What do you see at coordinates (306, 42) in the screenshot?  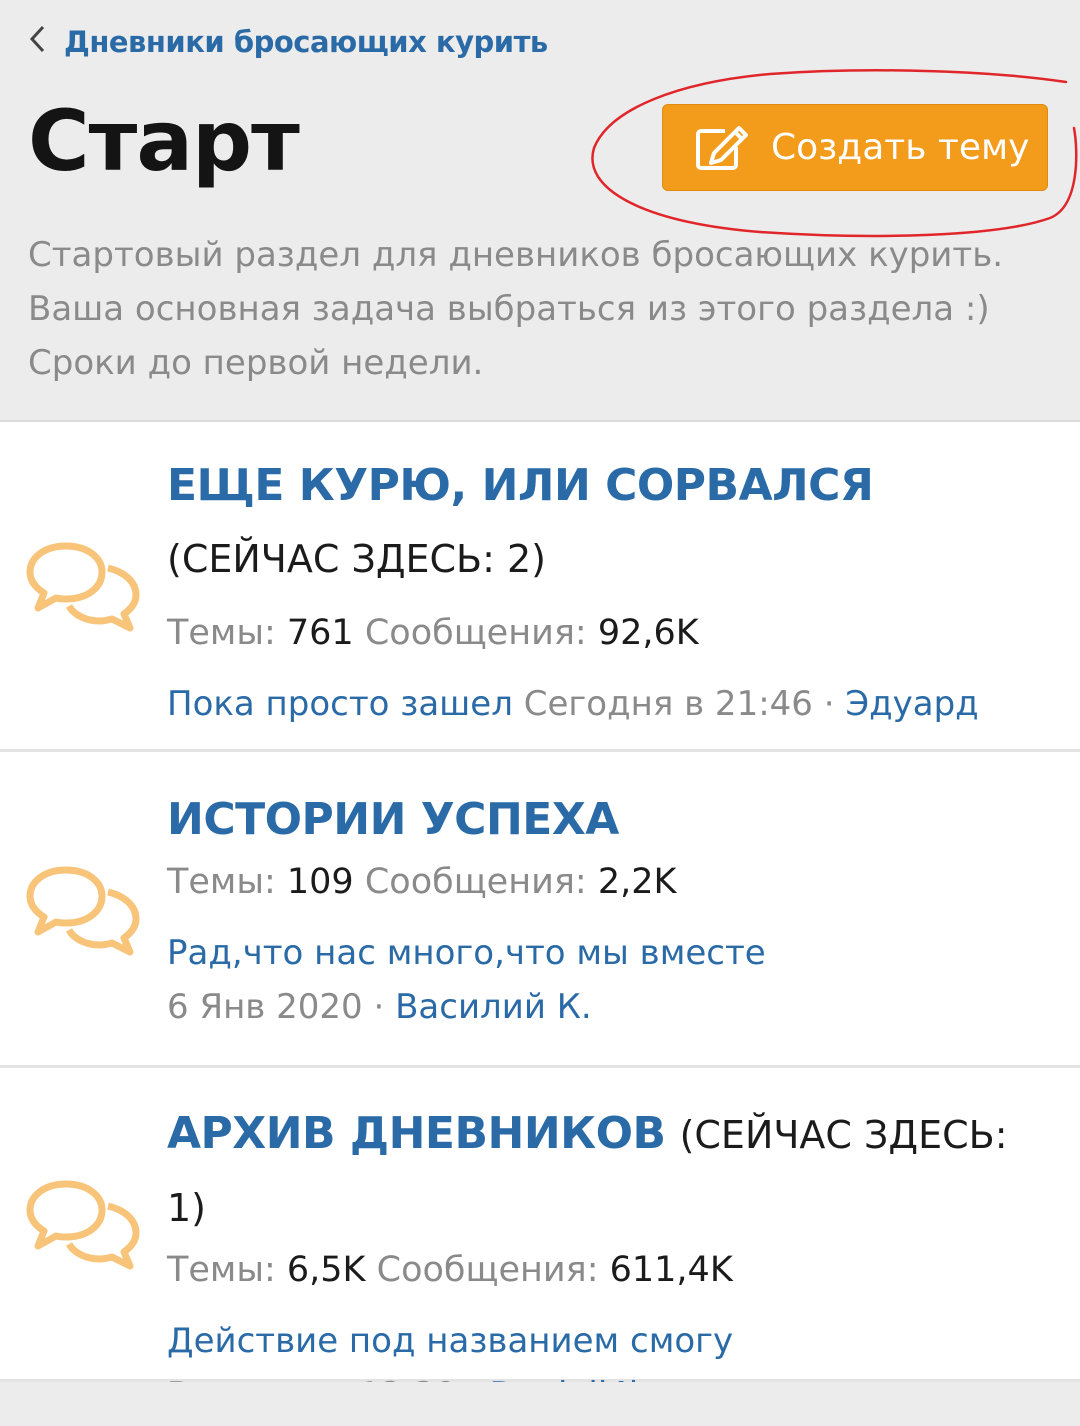 I see `breadcrumb-link: Дневники бросающих курить` at bounding box center [306, 42].